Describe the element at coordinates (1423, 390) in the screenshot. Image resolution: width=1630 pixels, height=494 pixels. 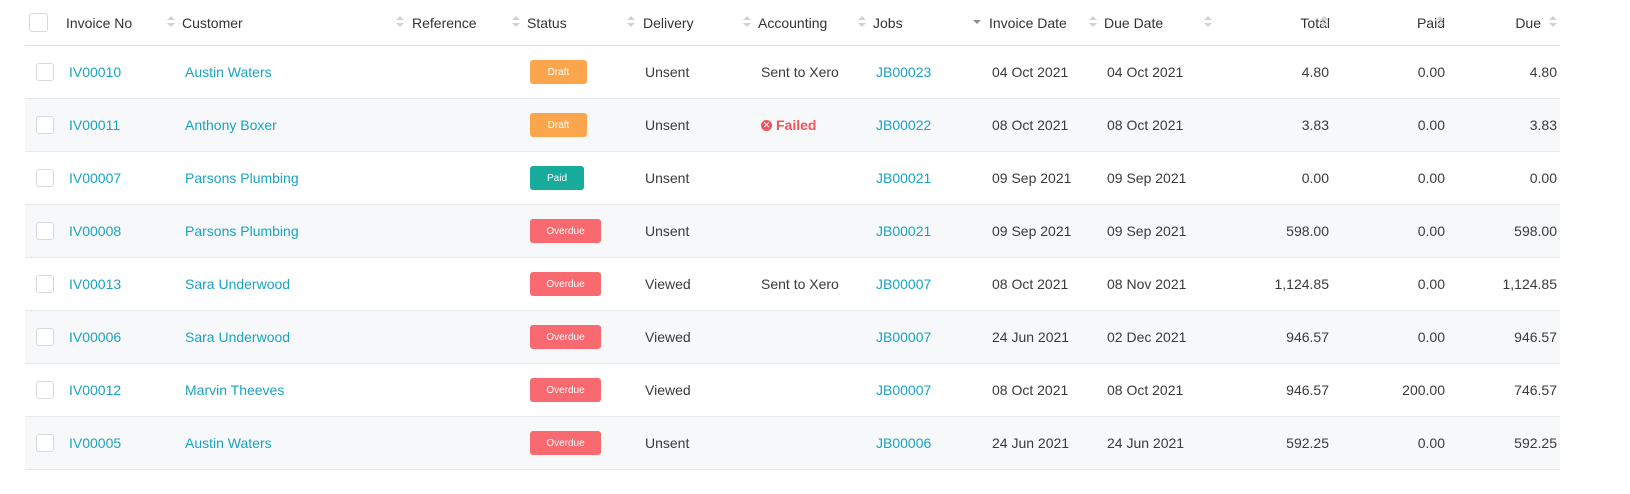
I see `paid-cell: 200.00` at that location.